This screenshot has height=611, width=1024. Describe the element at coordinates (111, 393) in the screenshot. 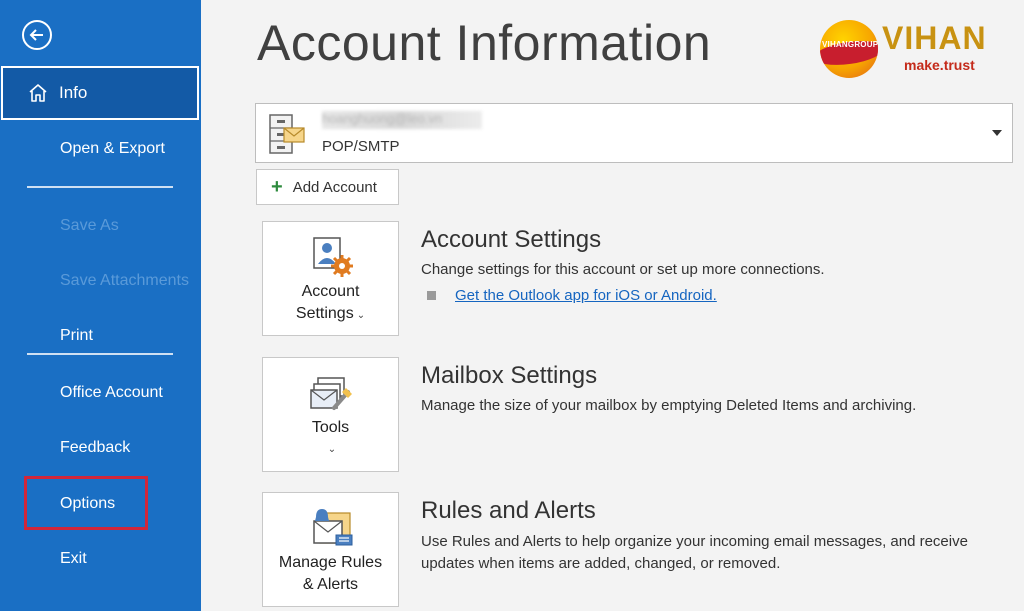

I see `nav-item-office-account: Office Account` at that location.